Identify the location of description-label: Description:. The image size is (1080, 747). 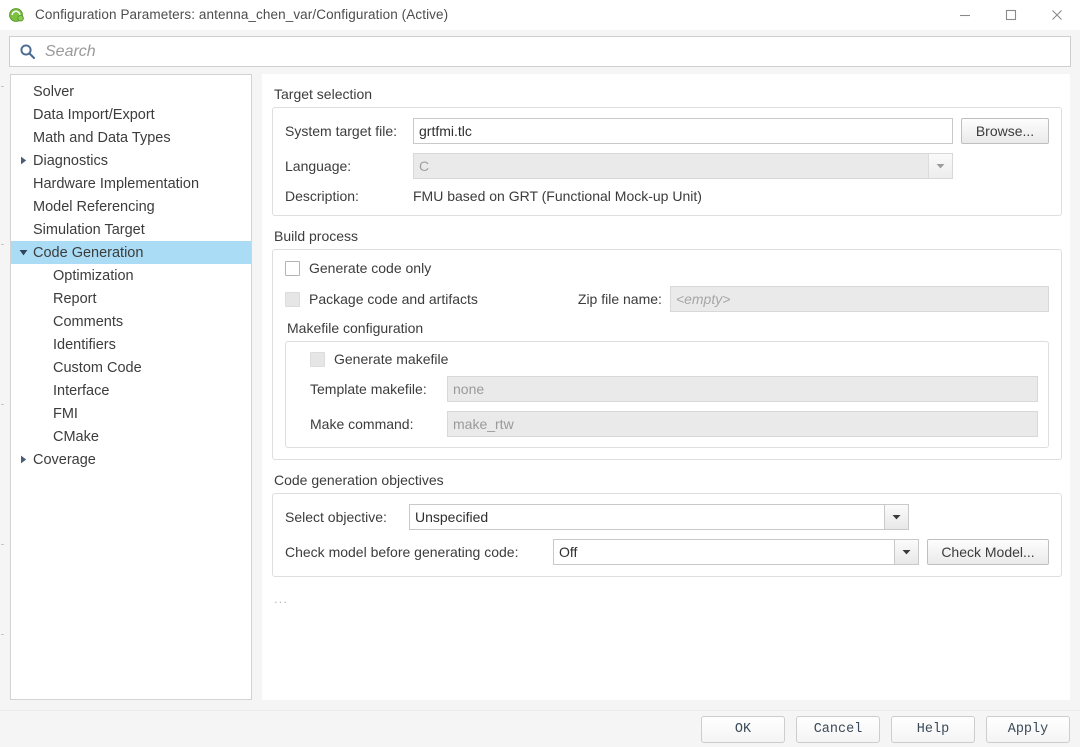
(322, 196).